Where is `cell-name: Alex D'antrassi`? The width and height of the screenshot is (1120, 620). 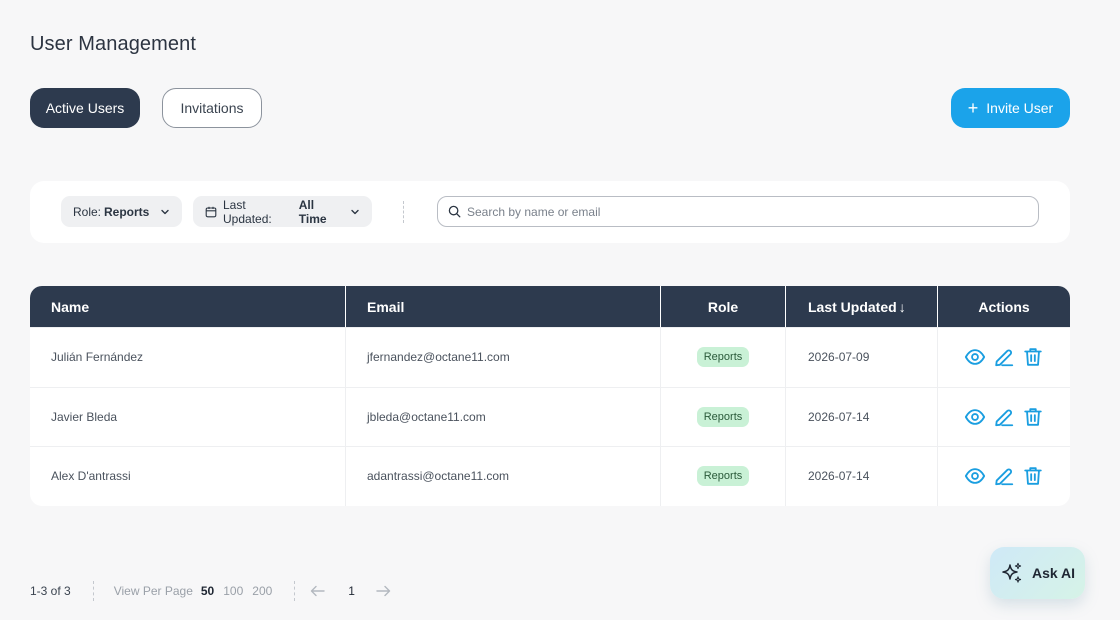
cell-name: Alex D'antrassi is located at coordinates (188, 476).